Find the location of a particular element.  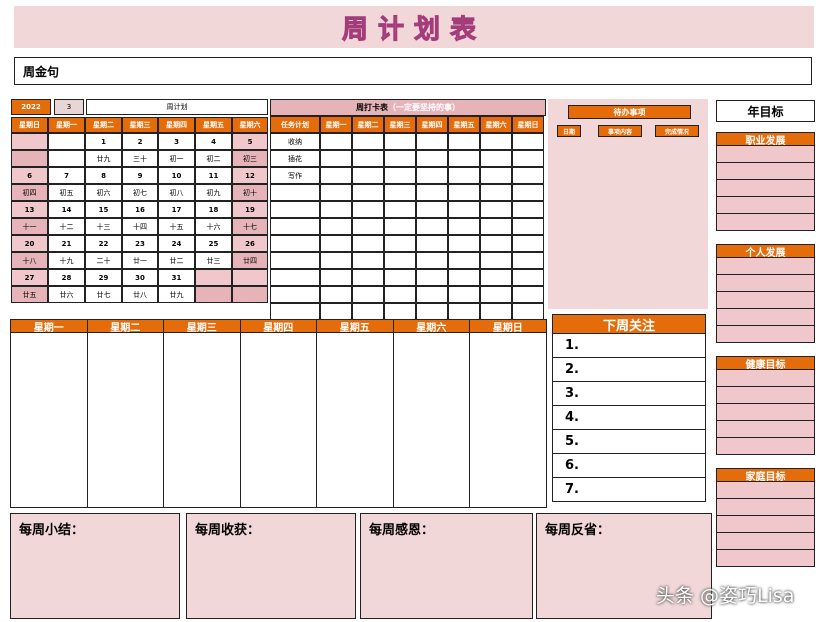

calendar-date-cell: 4 is located at coordinates (213, 141).